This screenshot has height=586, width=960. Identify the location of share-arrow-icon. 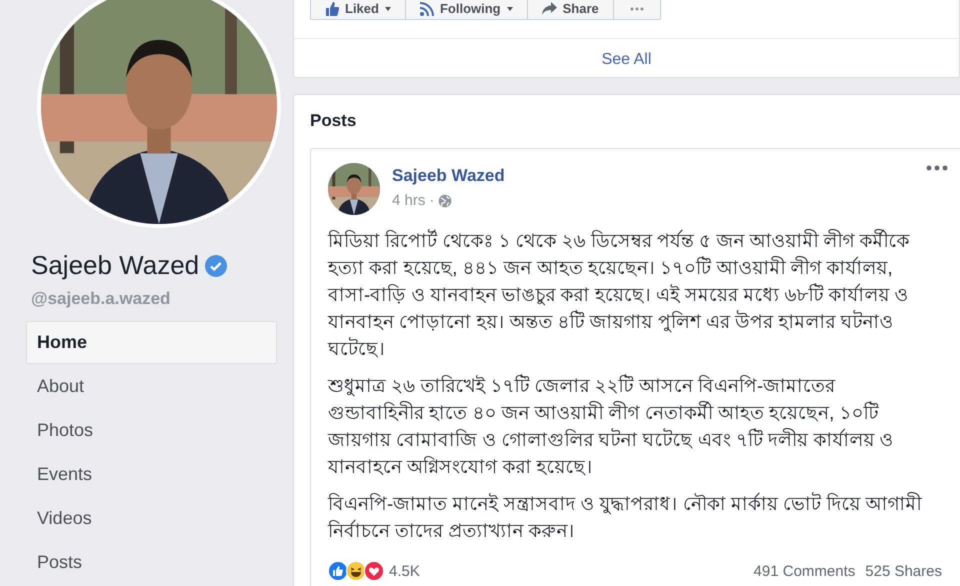
(549, 8).